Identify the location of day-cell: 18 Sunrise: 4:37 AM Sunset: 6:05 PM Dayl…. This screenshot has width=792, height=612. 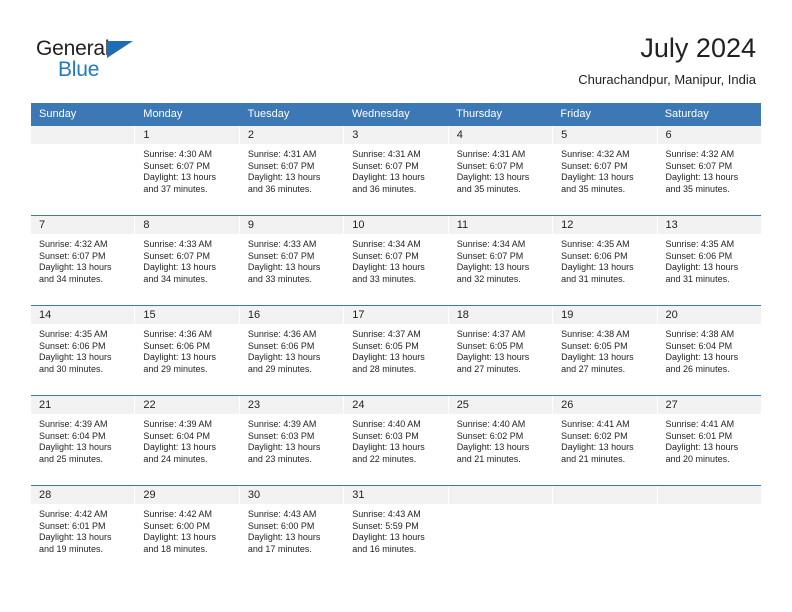
(501, 350).